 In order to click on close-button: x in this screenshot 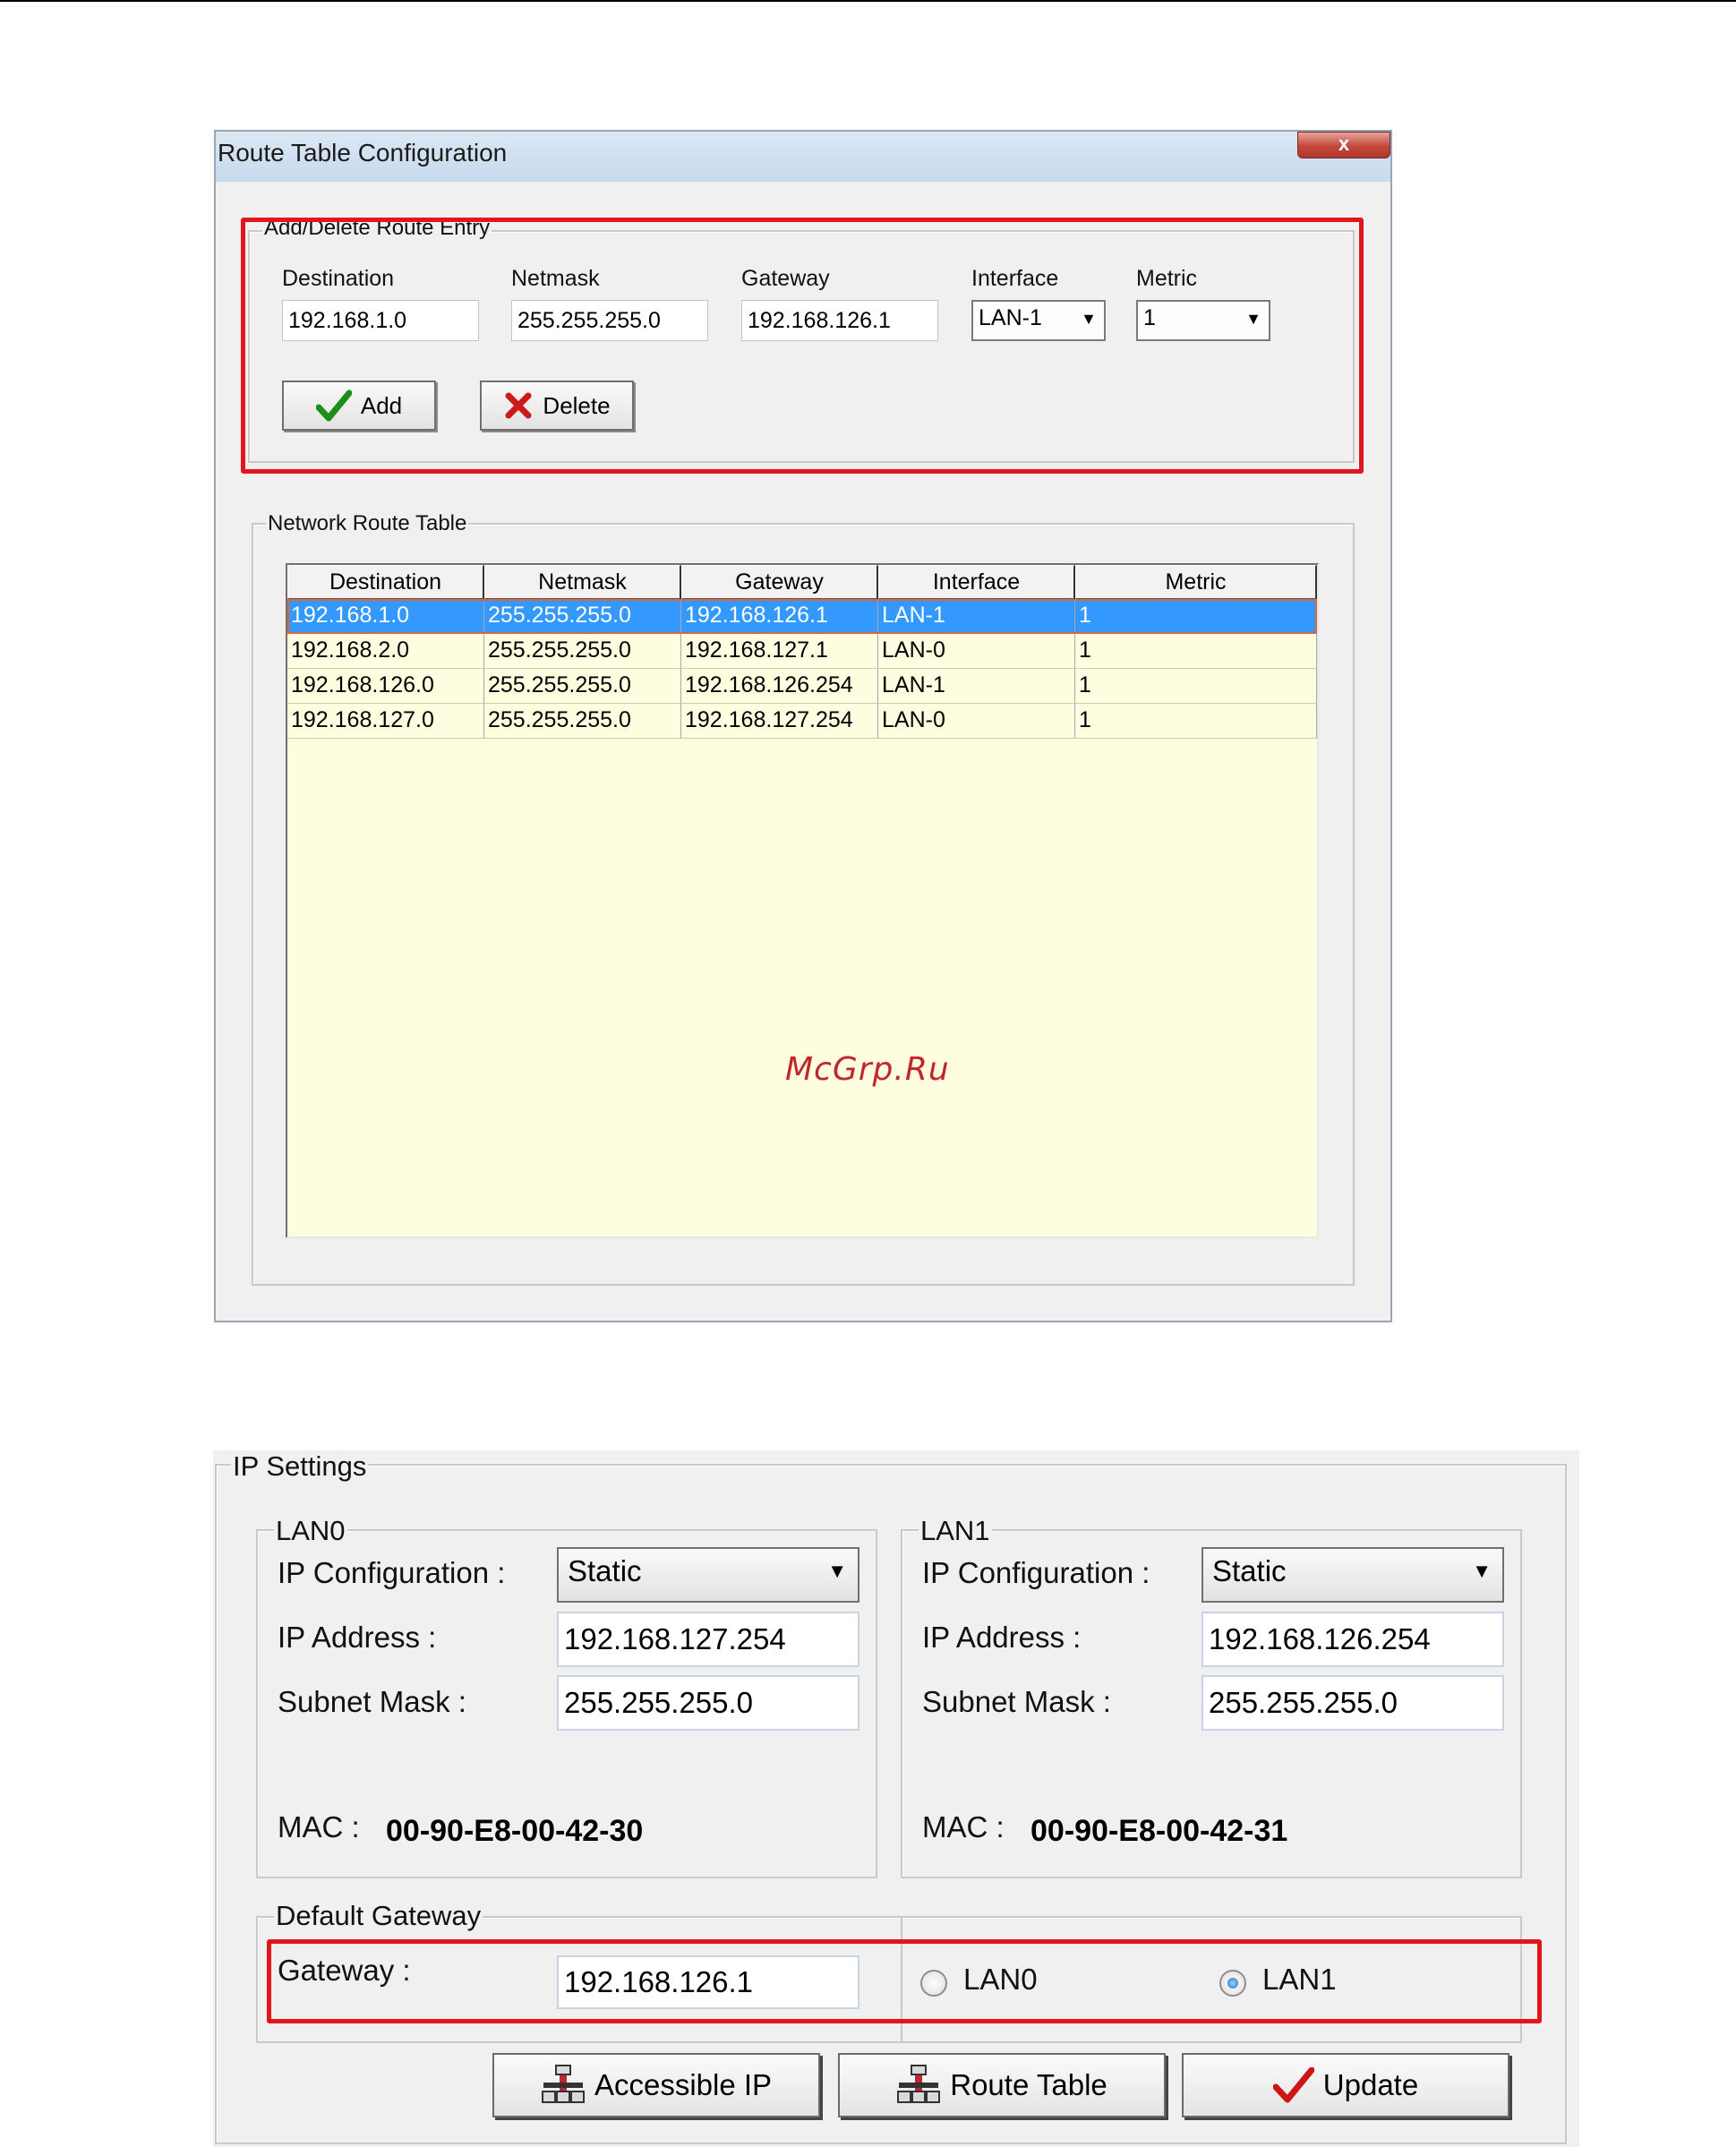, I will do `click(1343, 145)`.